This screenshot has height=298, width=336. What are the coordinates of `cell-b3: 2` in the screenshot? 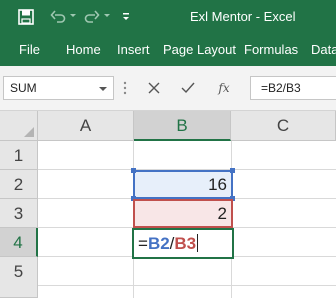 It's located at (183, 213).